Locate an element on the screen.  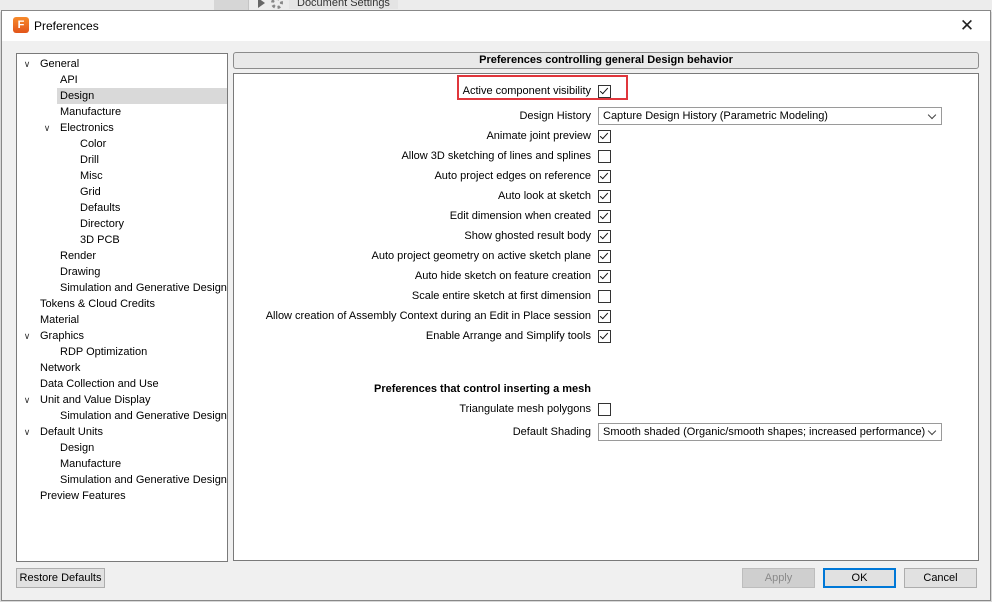
background-tab is located at coordinates (231, 5).